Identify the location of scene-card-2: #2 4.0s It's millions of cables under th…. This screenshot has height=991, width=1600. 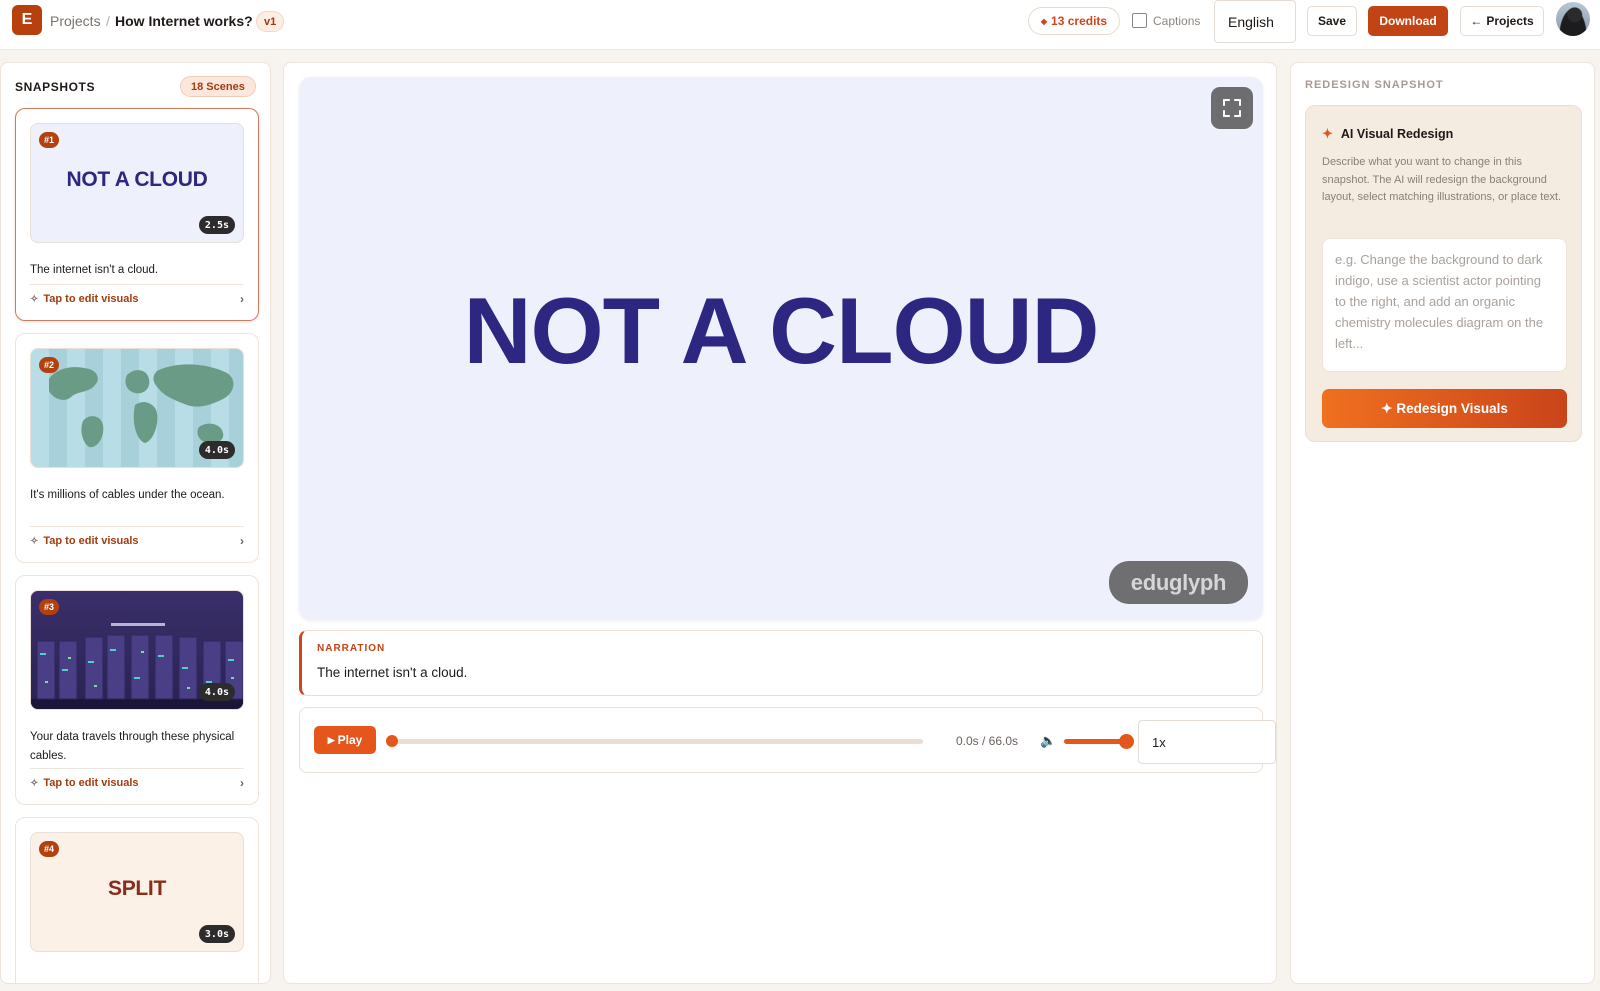
(137, 448).